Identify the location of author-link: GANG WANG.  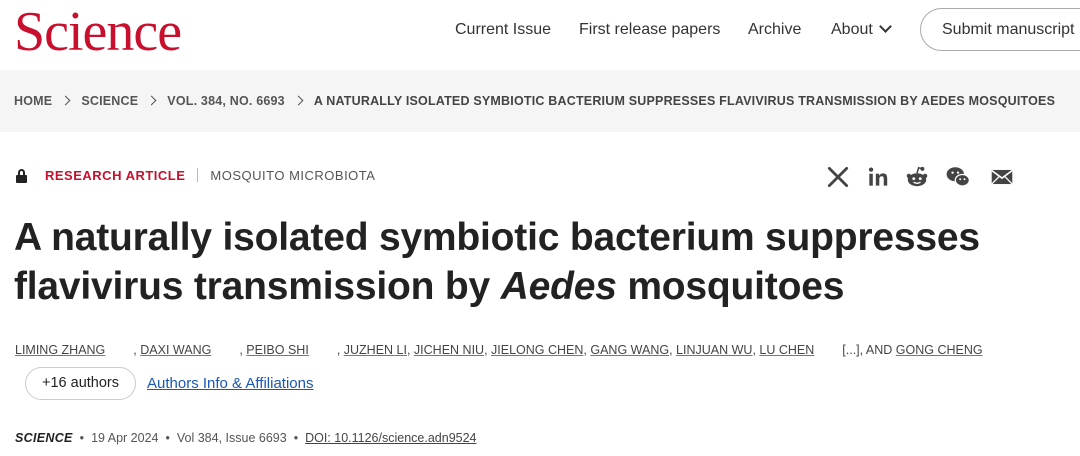
(629, 350).